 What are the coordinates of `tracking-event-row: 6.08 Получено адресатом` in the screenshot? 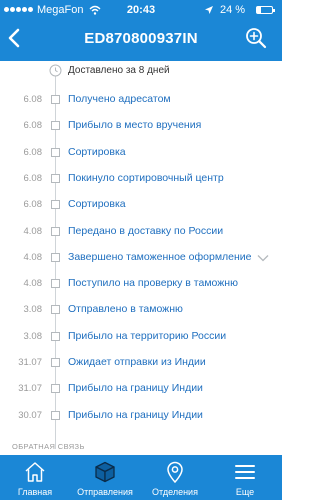 It's located at (141, 100).